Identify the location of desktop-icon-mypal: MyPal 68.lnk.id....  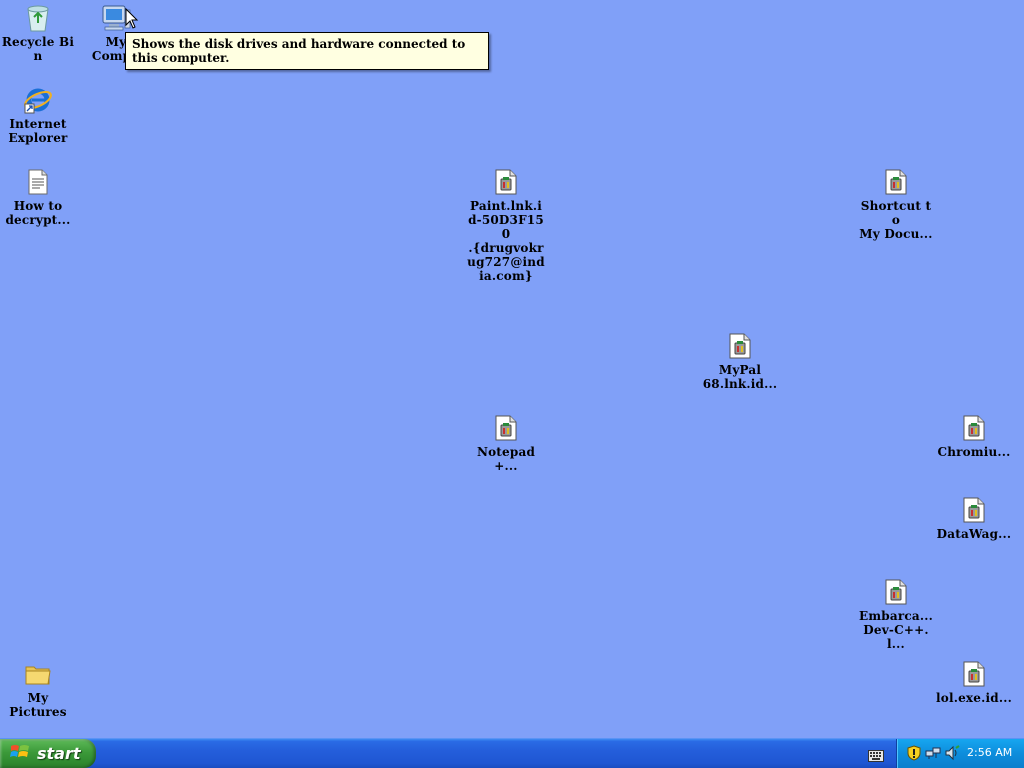
(740, 360).